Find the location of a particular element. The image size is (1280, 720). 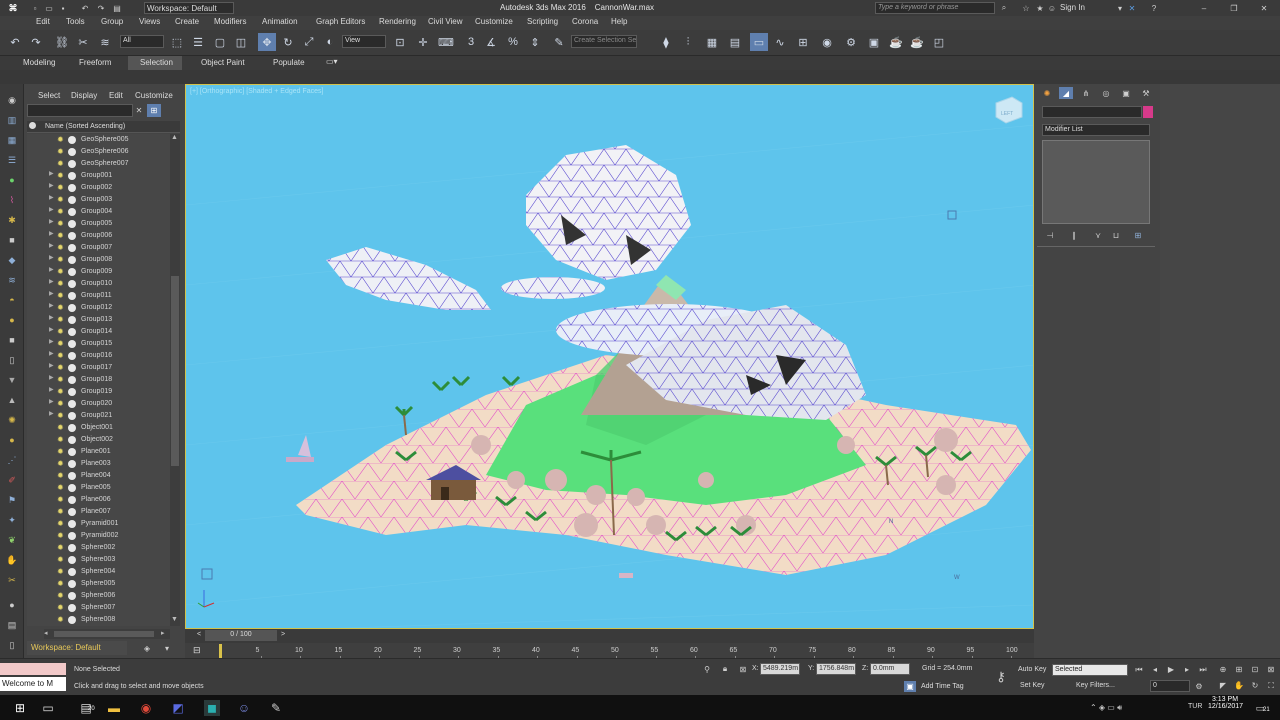

current-frame-field: 0 is located at coordinates (1170, 686).